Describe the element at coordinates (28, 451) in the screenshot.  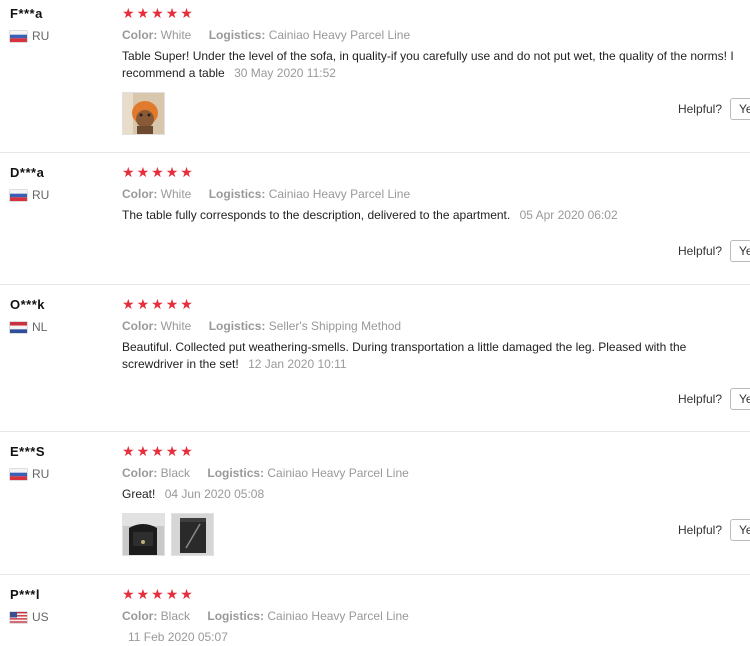
I see `reviewer-name: E***S` at that location.